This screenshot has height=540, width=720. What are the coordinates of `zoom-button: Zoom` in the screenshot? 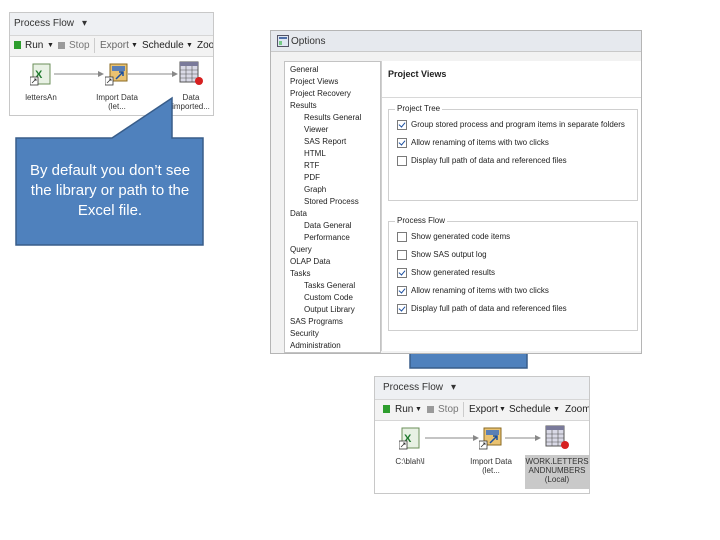 It's located at (577, 409).